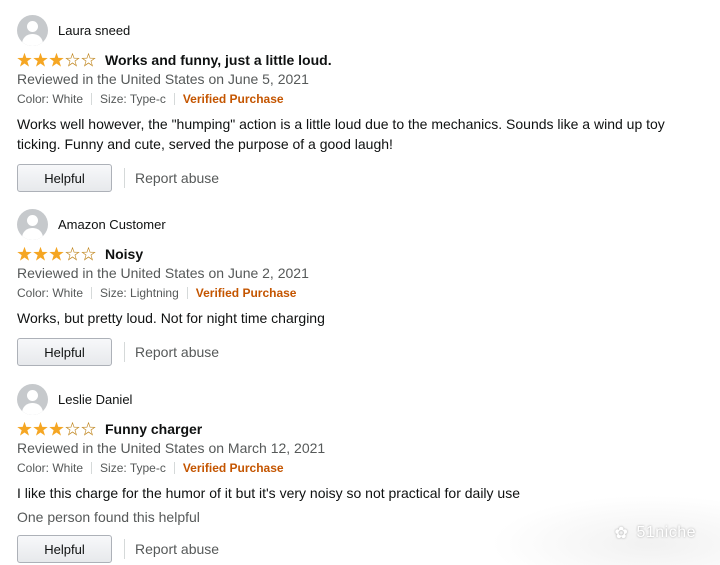  I want to click on reviewer-profile: Leslie Daniel, so click(367, 399).